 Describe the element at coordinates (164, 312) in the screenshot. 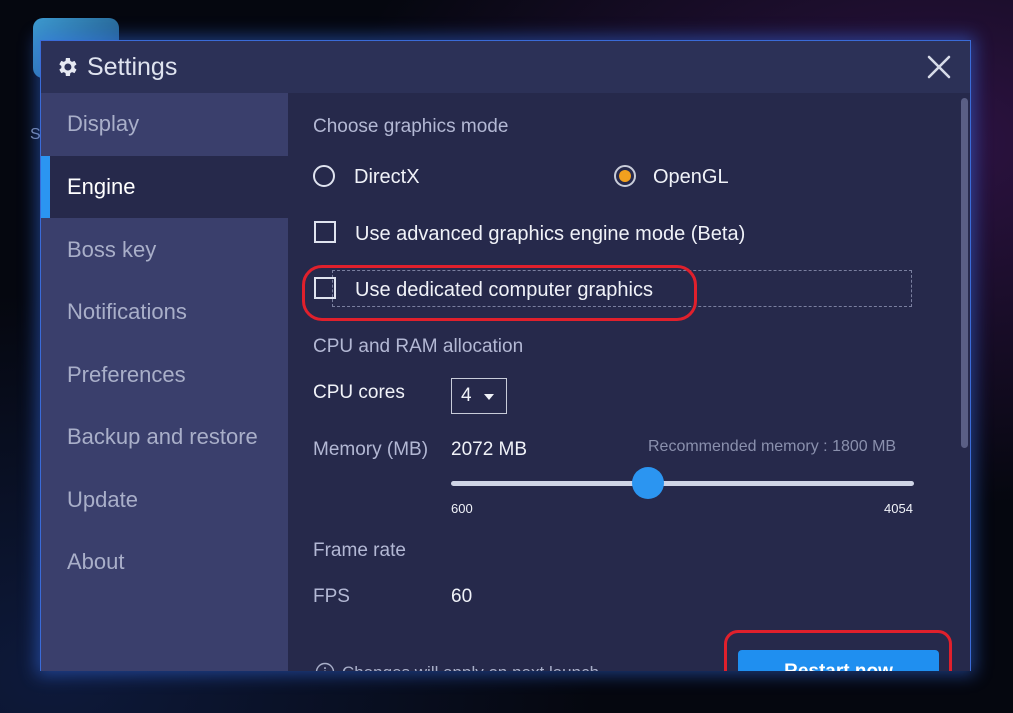

I see `sidebar-item-notifications: Notifications` at that location.